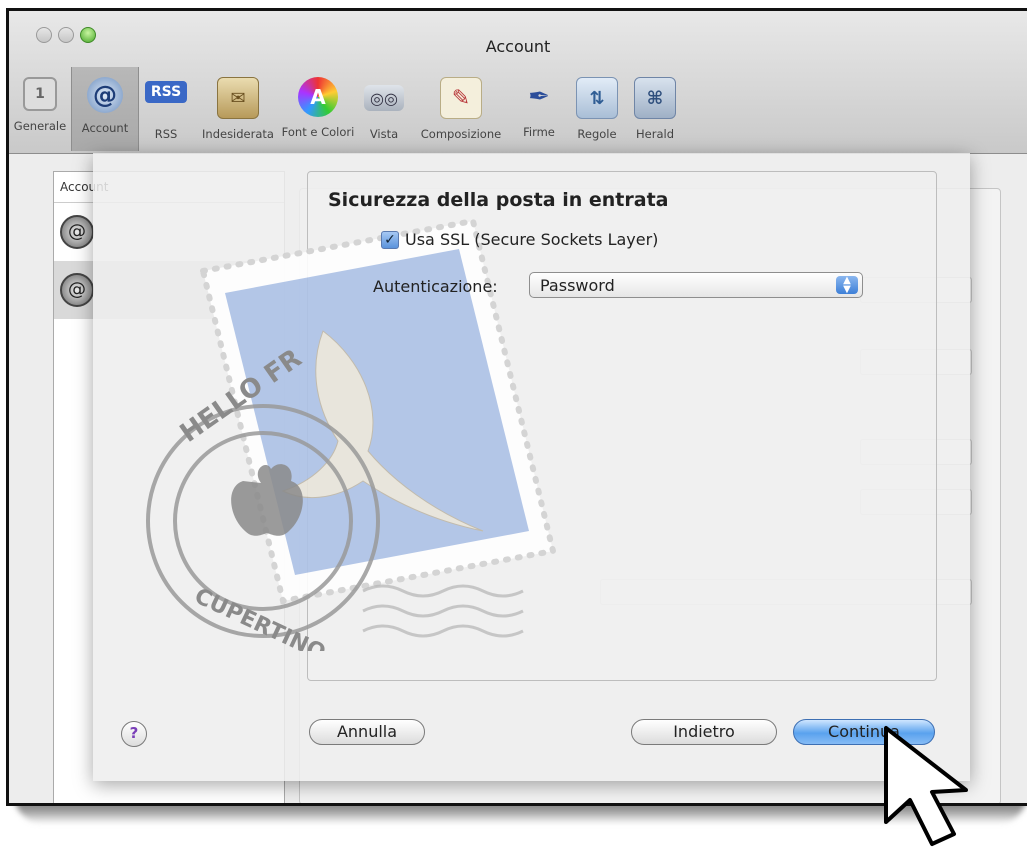 The image size is (1027, 848). What do you see at coordinates (318, 97) in the screenshot?
I see `fonts-colors-icon: A` at bounding box center [318, 97].